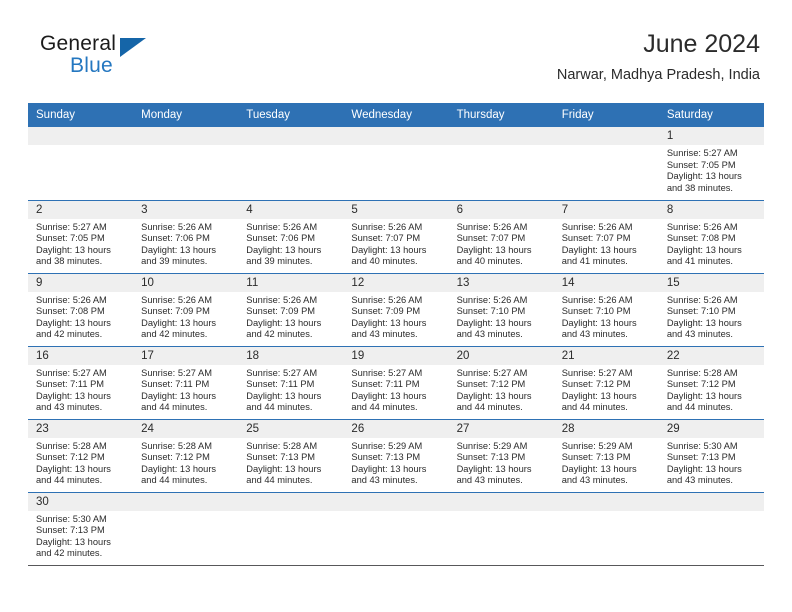  I want to click on day-number: 2, so click(81, 209).